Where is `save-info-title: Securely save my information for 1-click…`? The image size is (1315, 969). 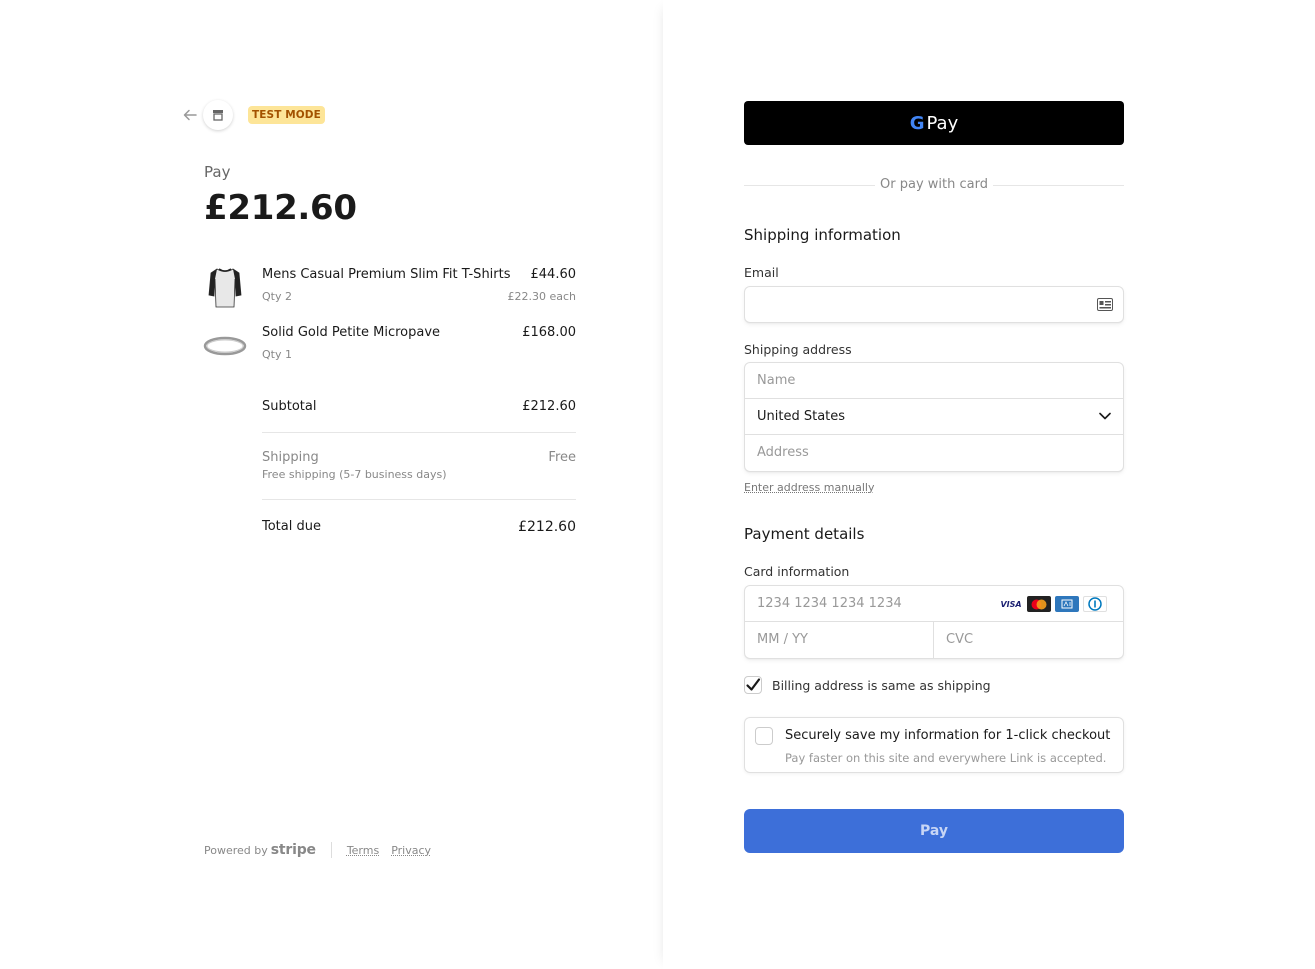 save-info-title: Securely save my information for 1-click… is located at coordinates (948, 735).